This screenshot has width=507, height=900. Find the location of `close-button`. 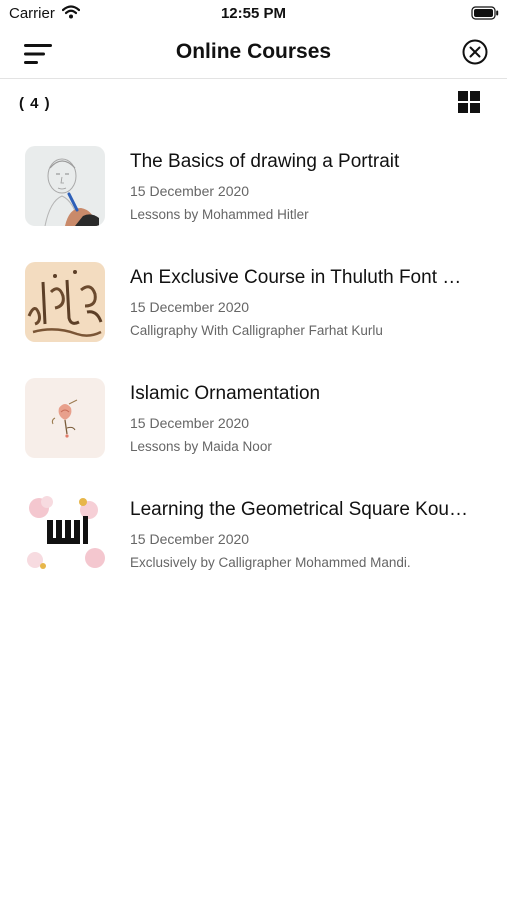

close-button is located at coordinates (475, 52).